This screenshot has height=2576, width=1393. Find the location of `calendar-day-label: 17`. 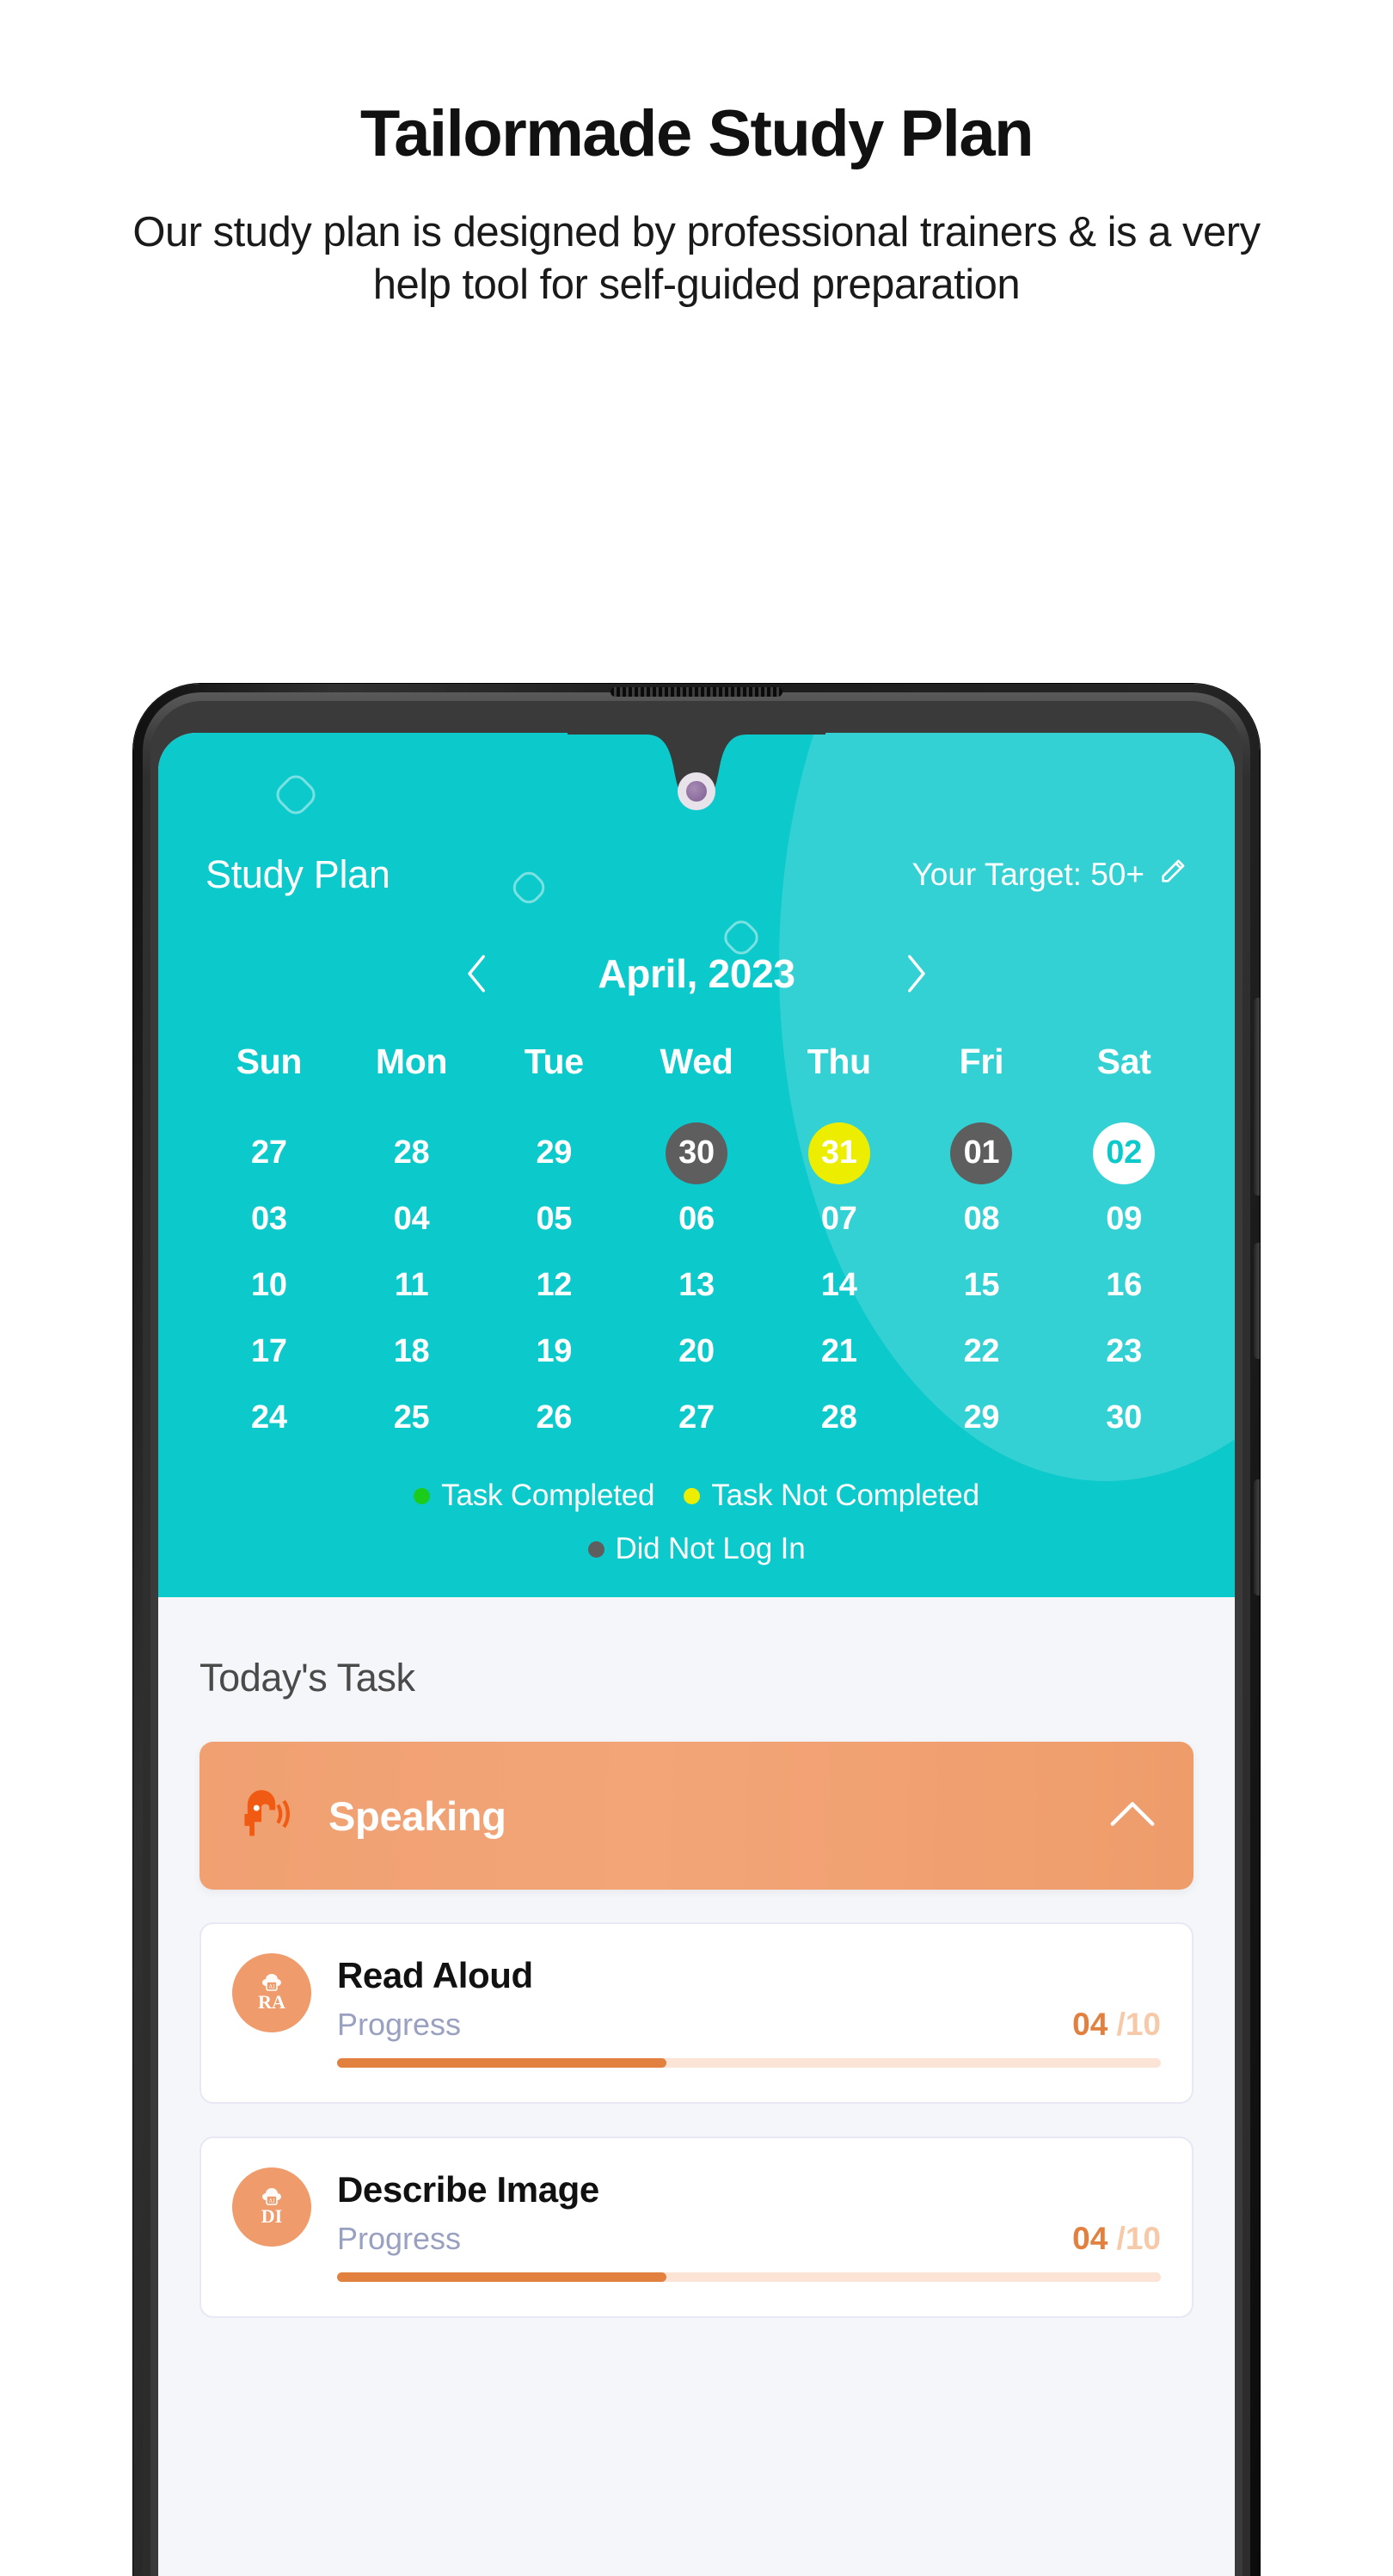

calendar-day-label: 17 is located at coordinates (269, 1351).